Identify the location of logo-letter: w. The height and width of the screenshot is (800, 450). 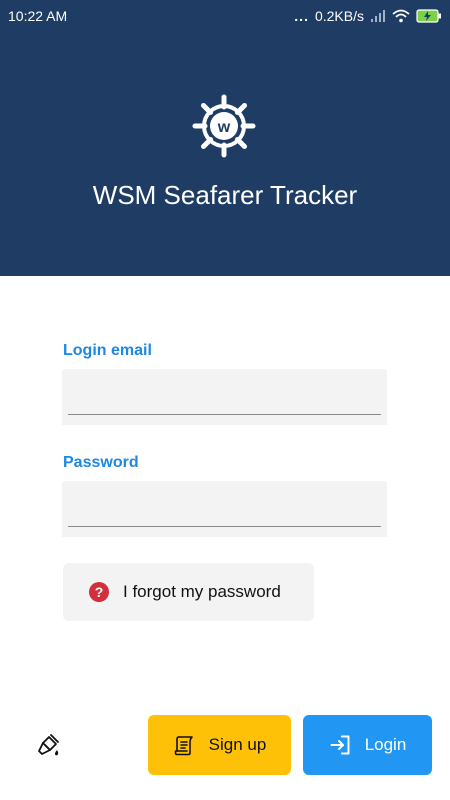
(224, 127).